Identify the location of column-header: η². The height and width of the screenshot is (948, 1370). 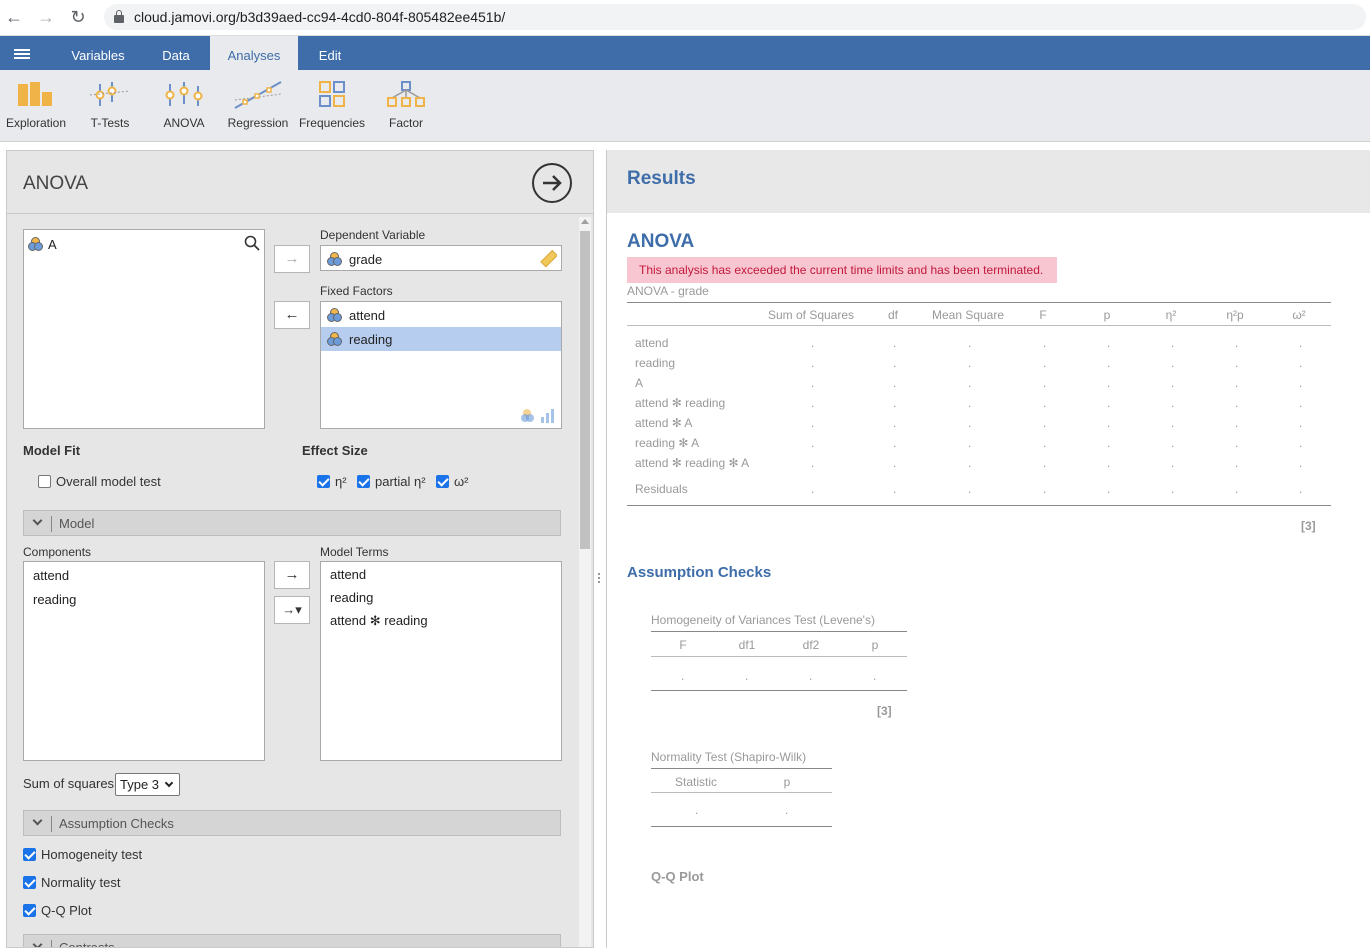
(1171, 315).